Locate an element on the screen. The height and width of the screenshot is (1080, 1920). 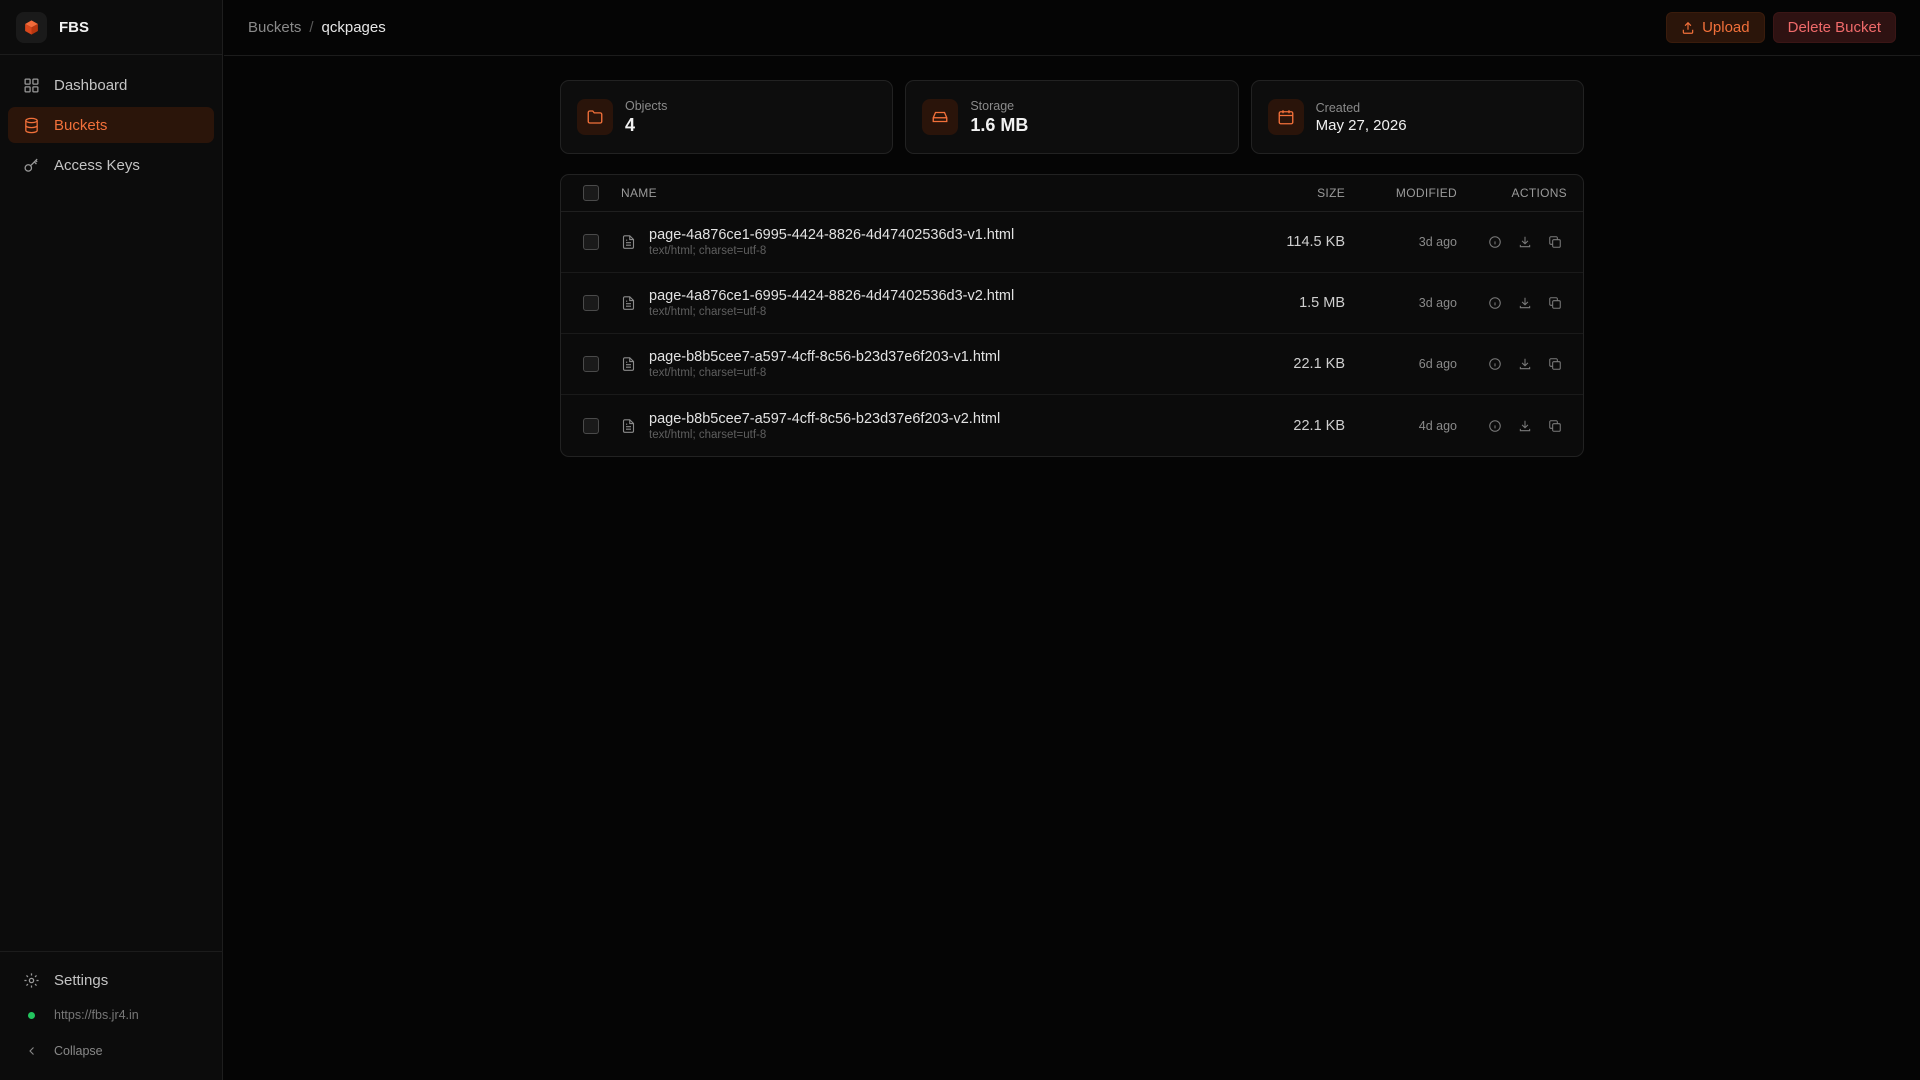
stat-label: Created is located at coordinates (1338, 107).